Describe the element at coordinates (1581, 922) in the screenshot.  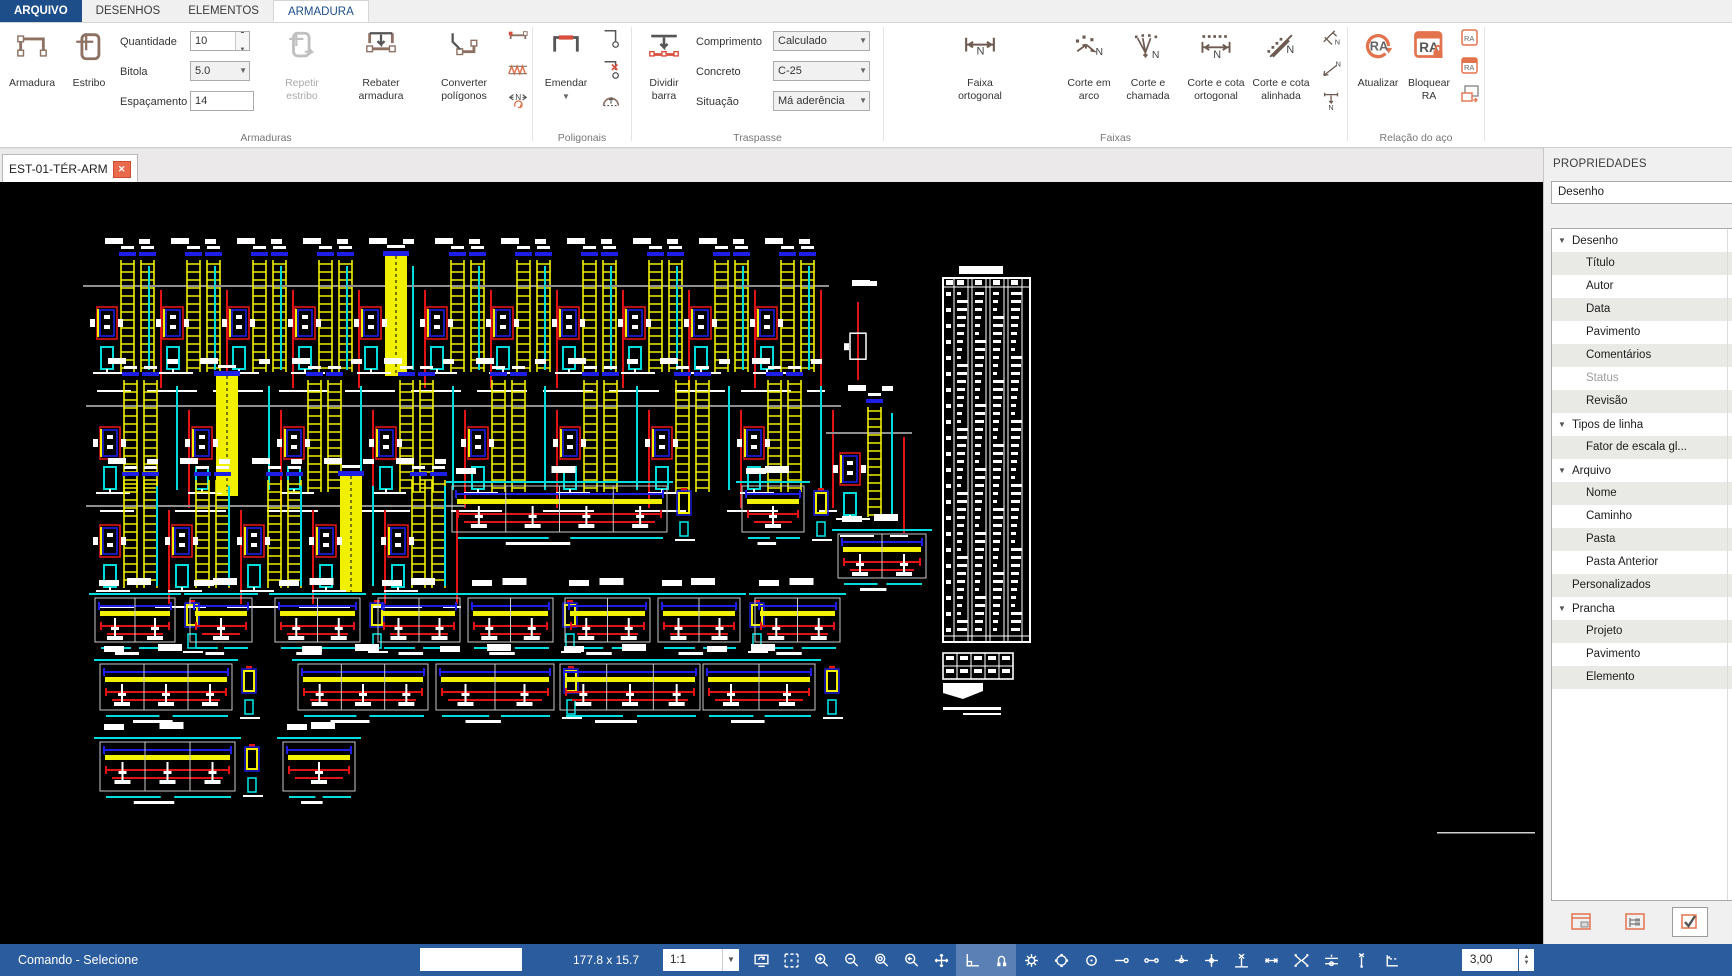
I see `window-icon` at that location.